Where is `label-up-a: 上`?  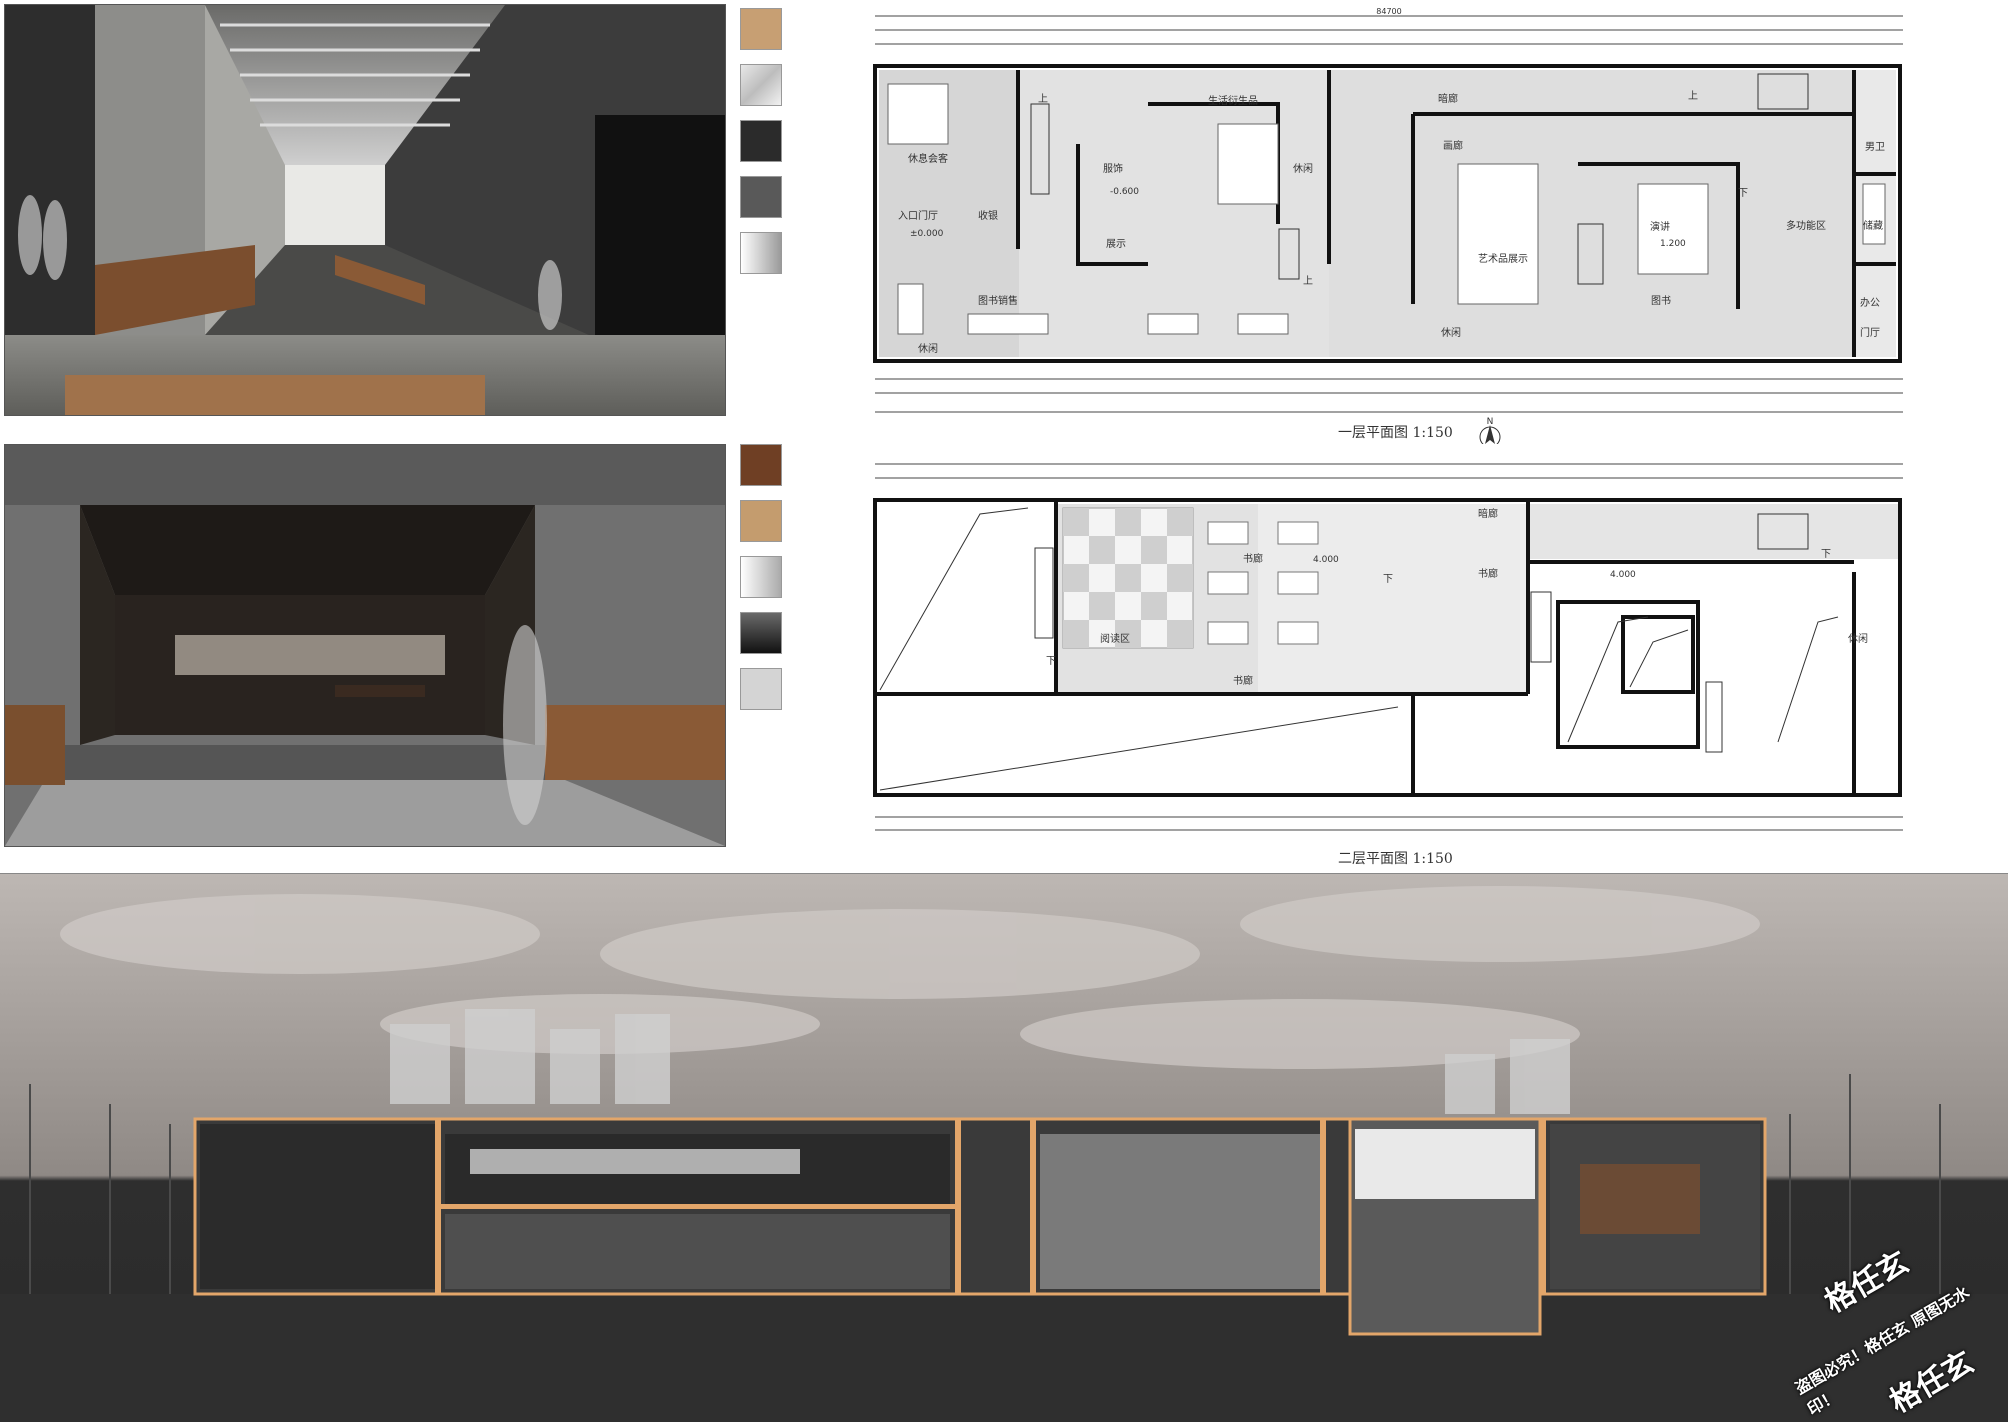
label-up-a: 上 is located at coordinates (1043, 99).